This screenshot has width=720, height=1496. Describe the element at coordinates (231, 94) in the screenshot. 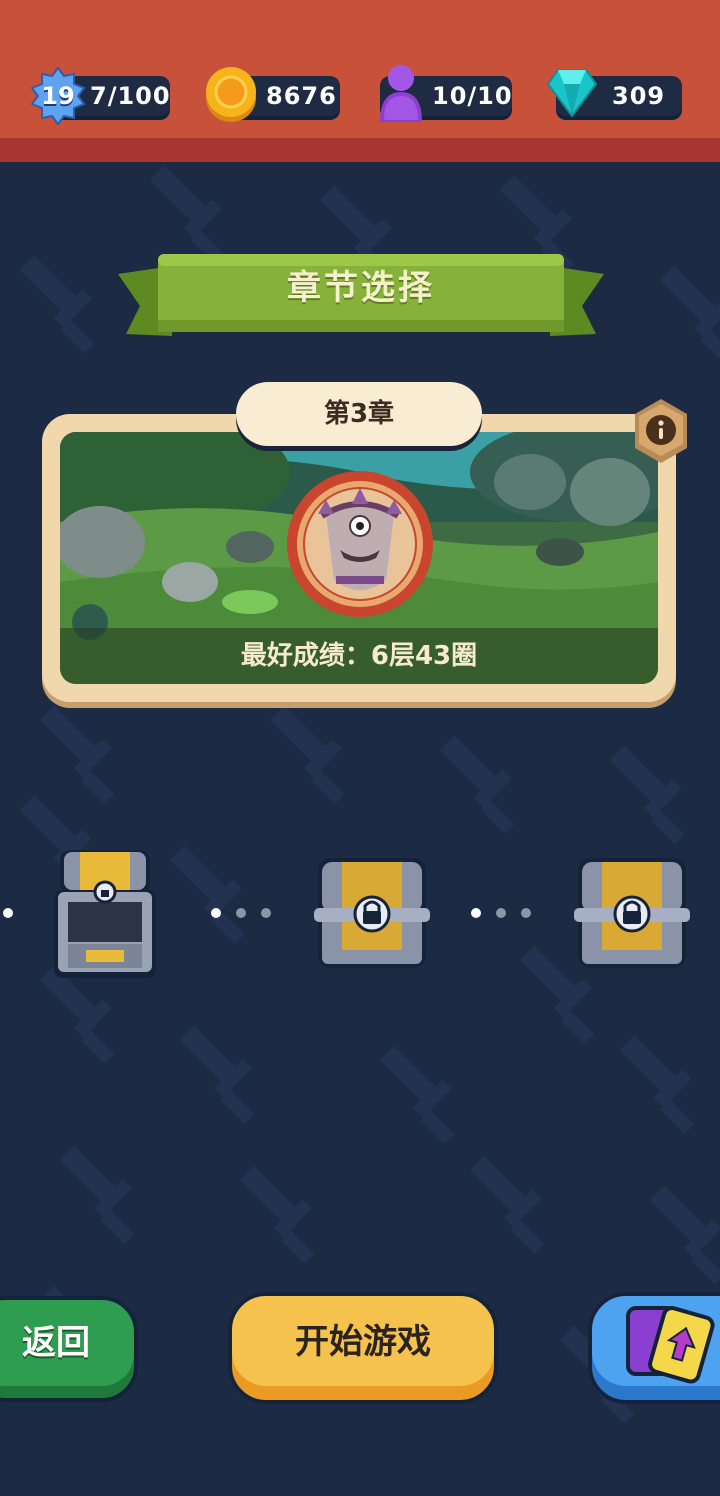

I see `coin-icon` at that location.